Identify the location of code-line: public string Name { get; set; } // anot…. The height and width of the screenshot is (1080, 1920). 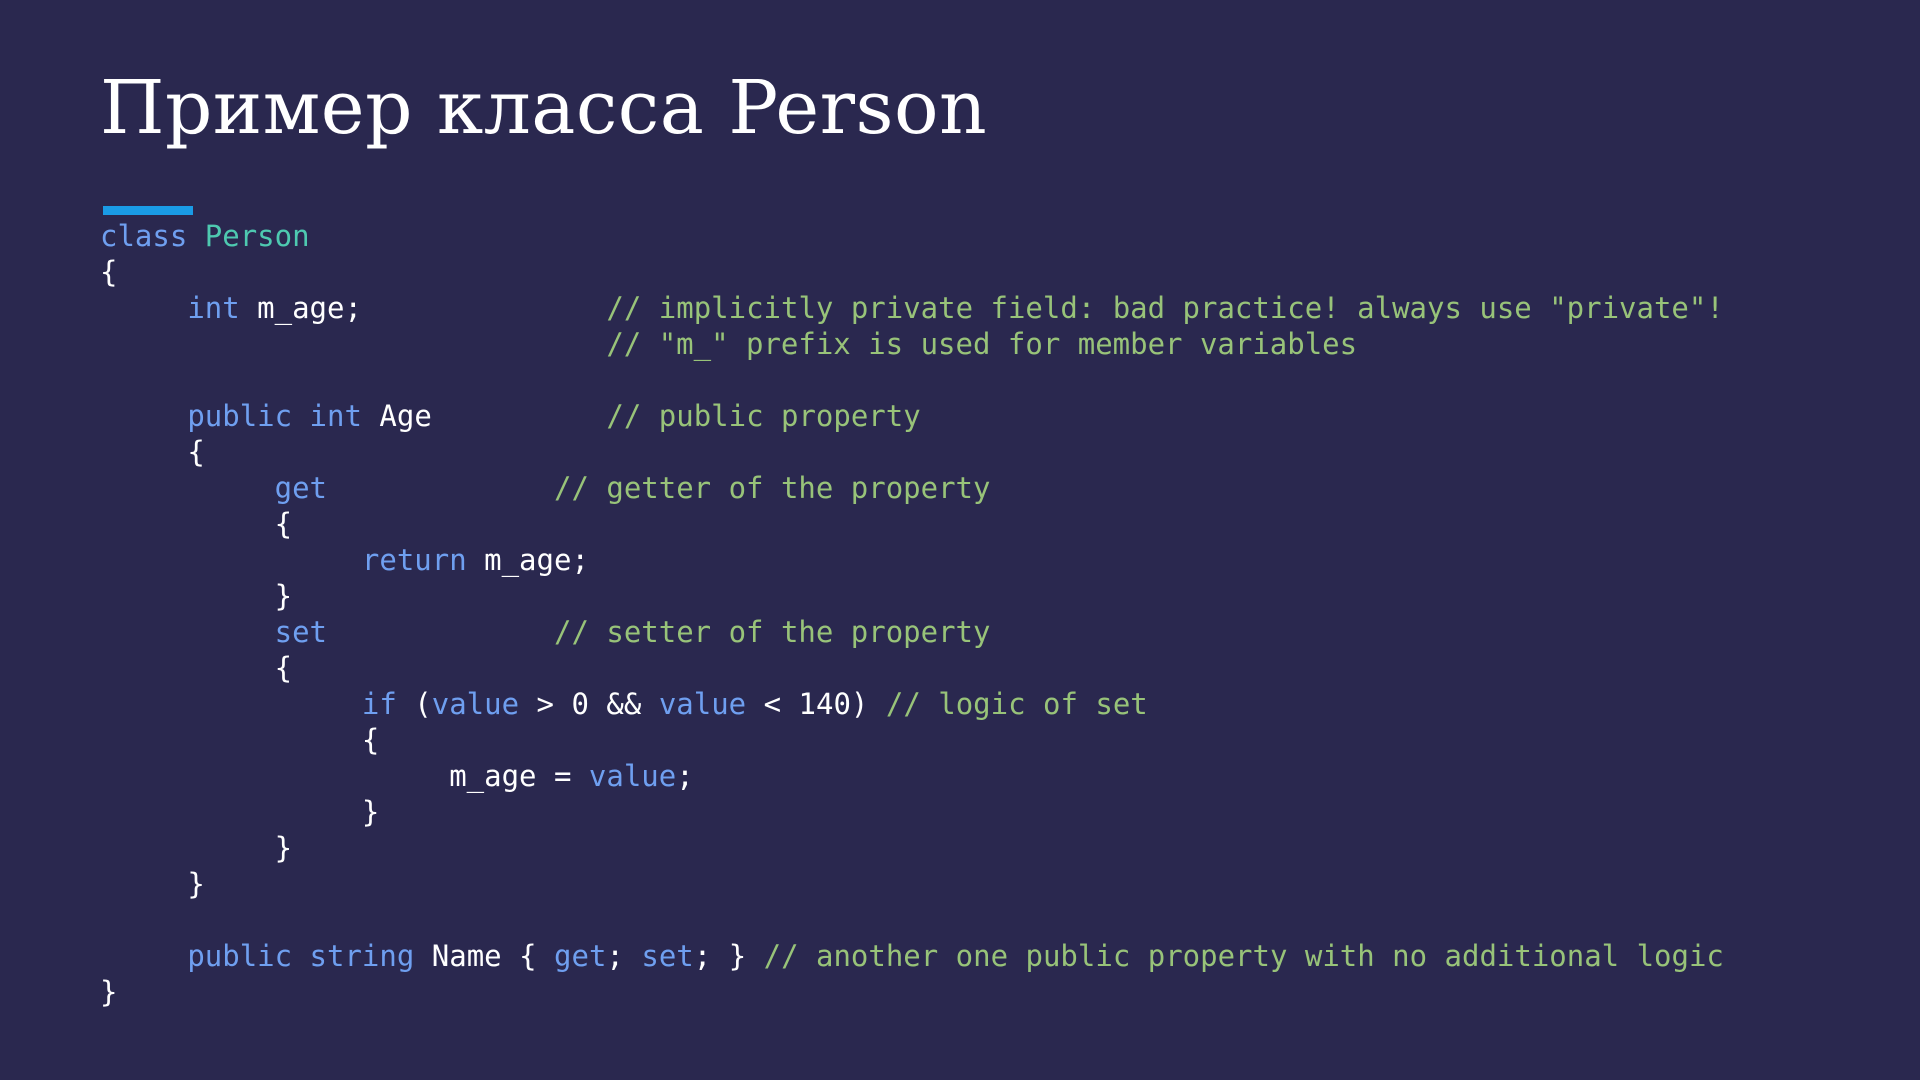
(912, 956).